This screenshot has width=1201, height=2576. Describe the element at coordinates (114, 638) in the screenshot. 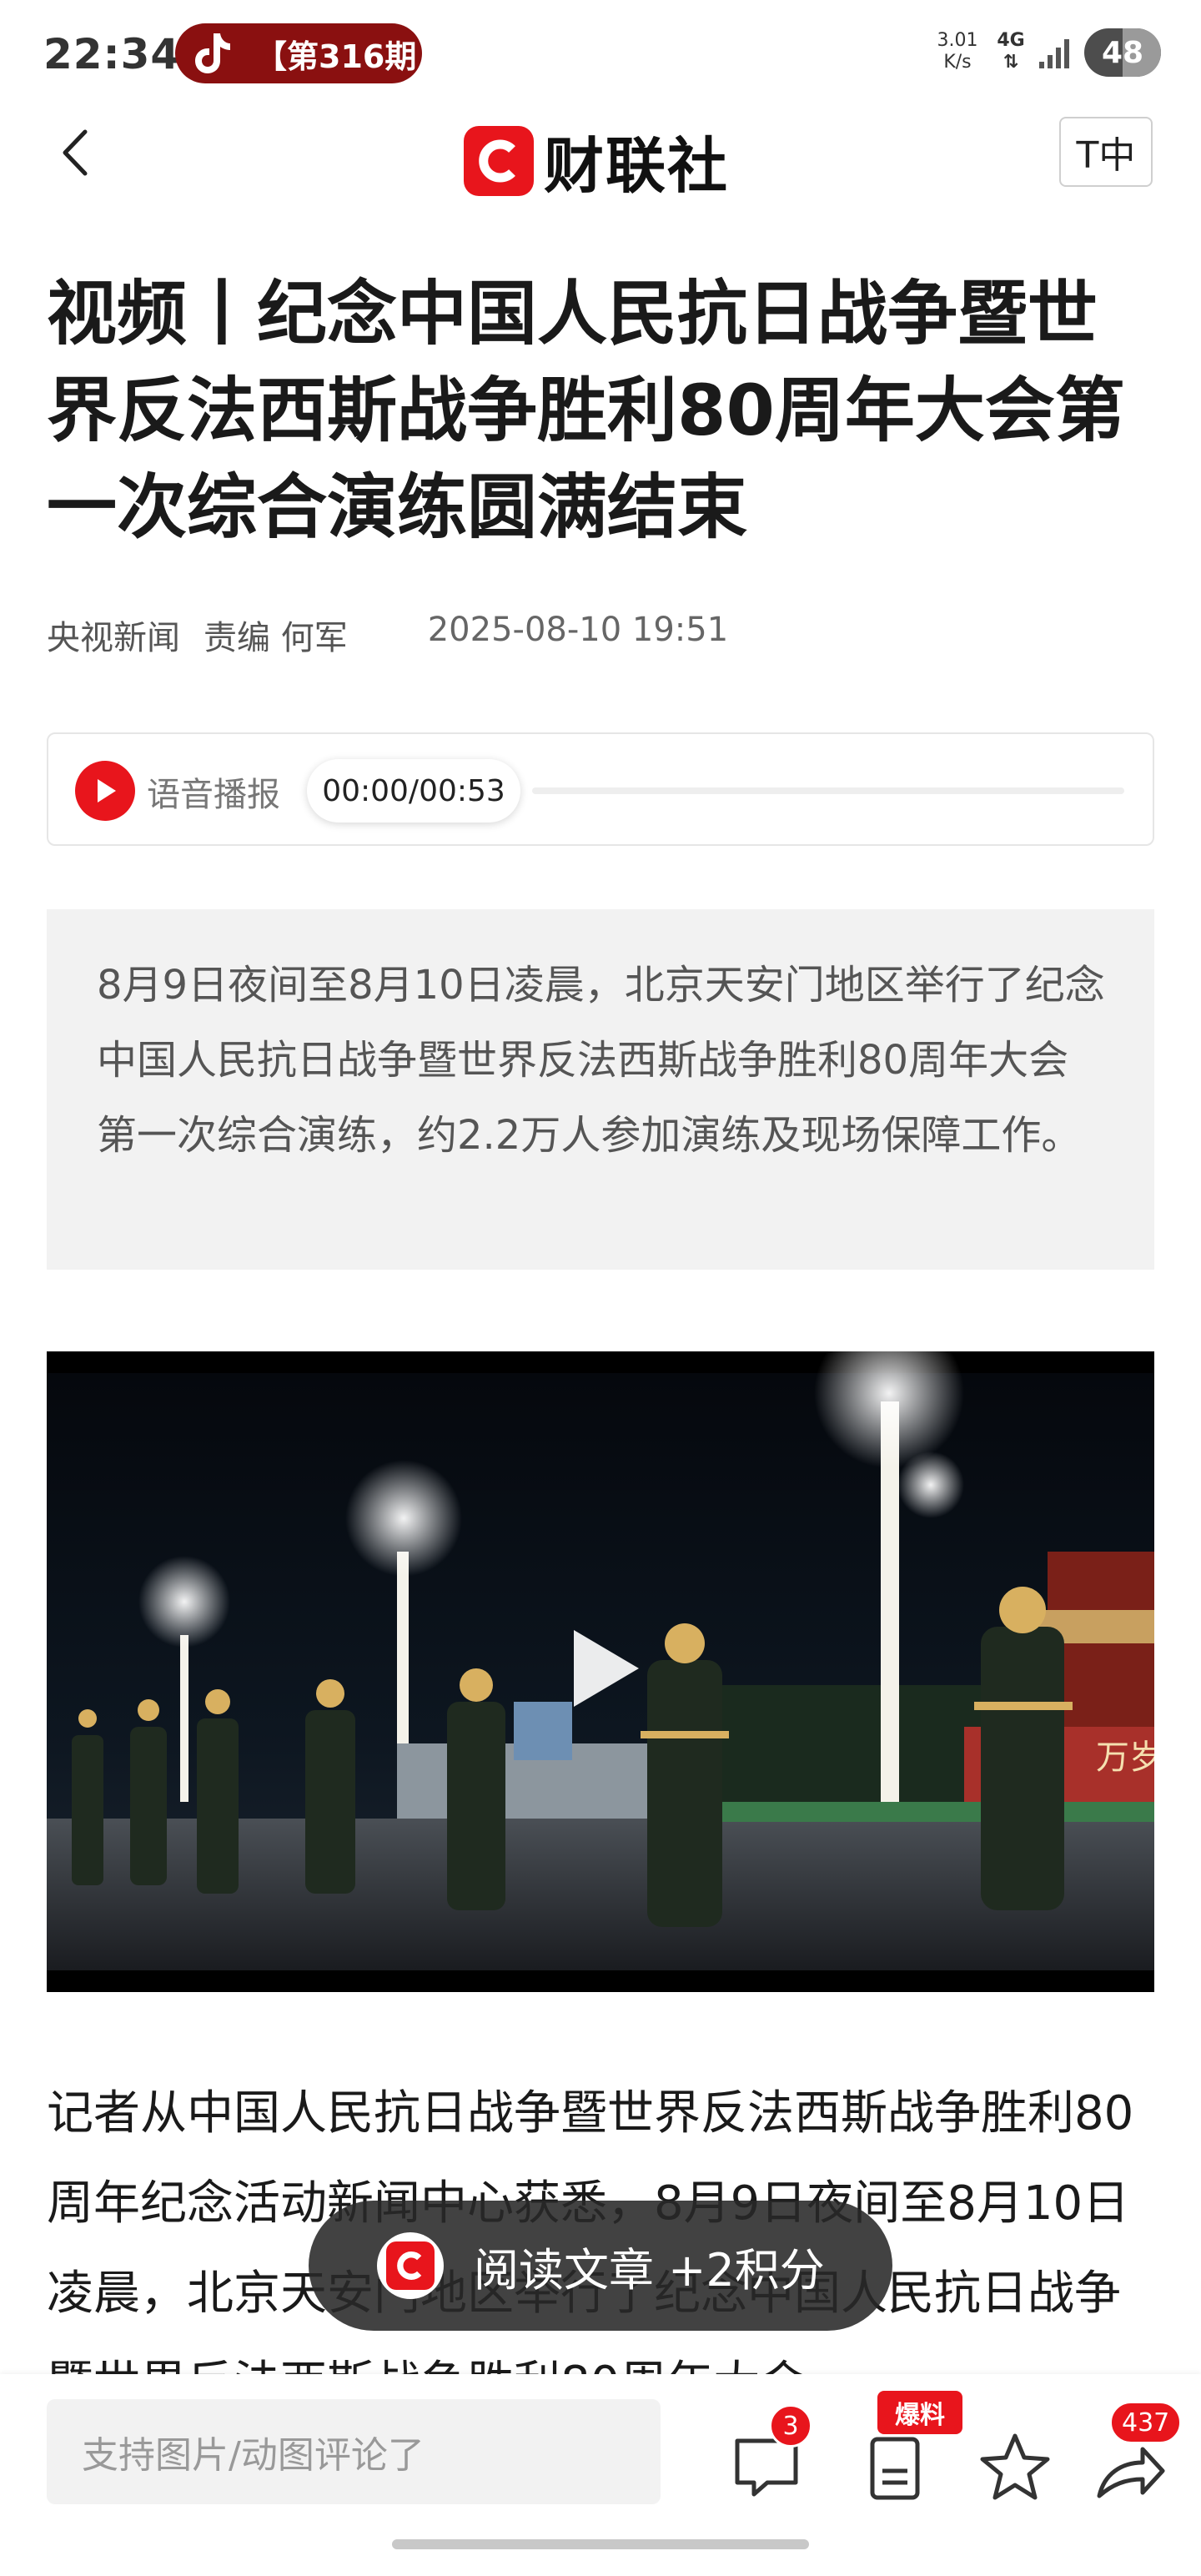

I see `article-source: 央视新闻` at that location.